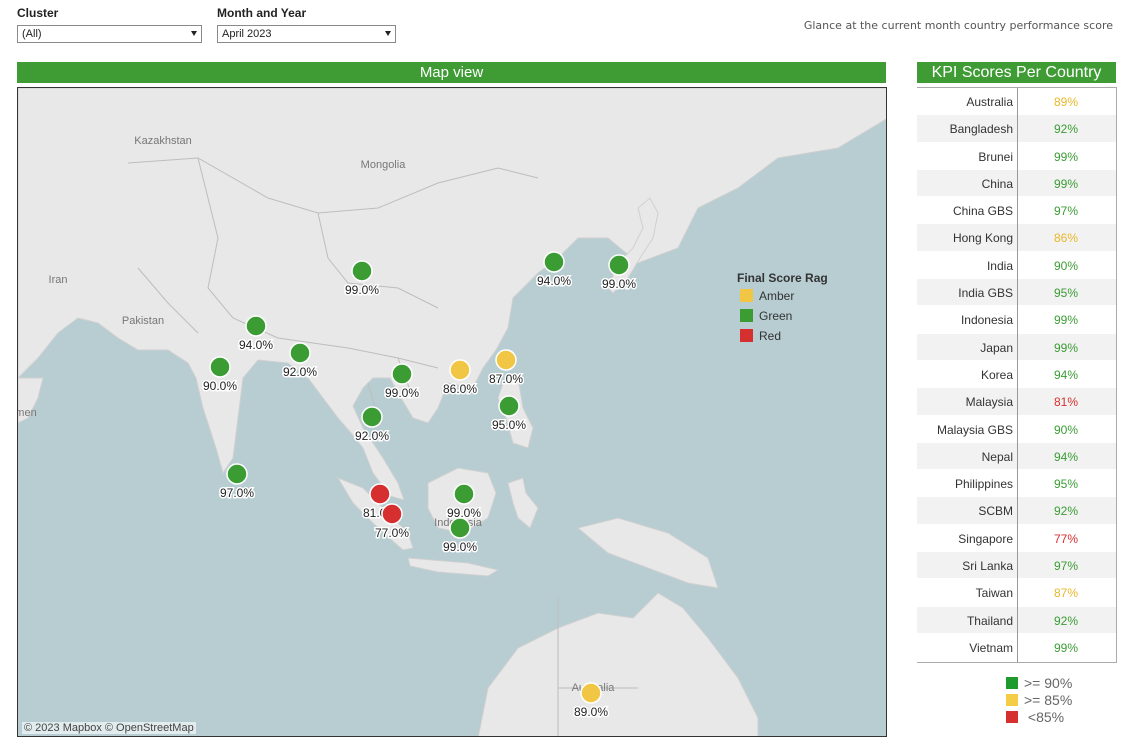 The width and height of the screenshot is (1135, 745). I want to click on kpi-country-name: Thailand, so click(989, 620).